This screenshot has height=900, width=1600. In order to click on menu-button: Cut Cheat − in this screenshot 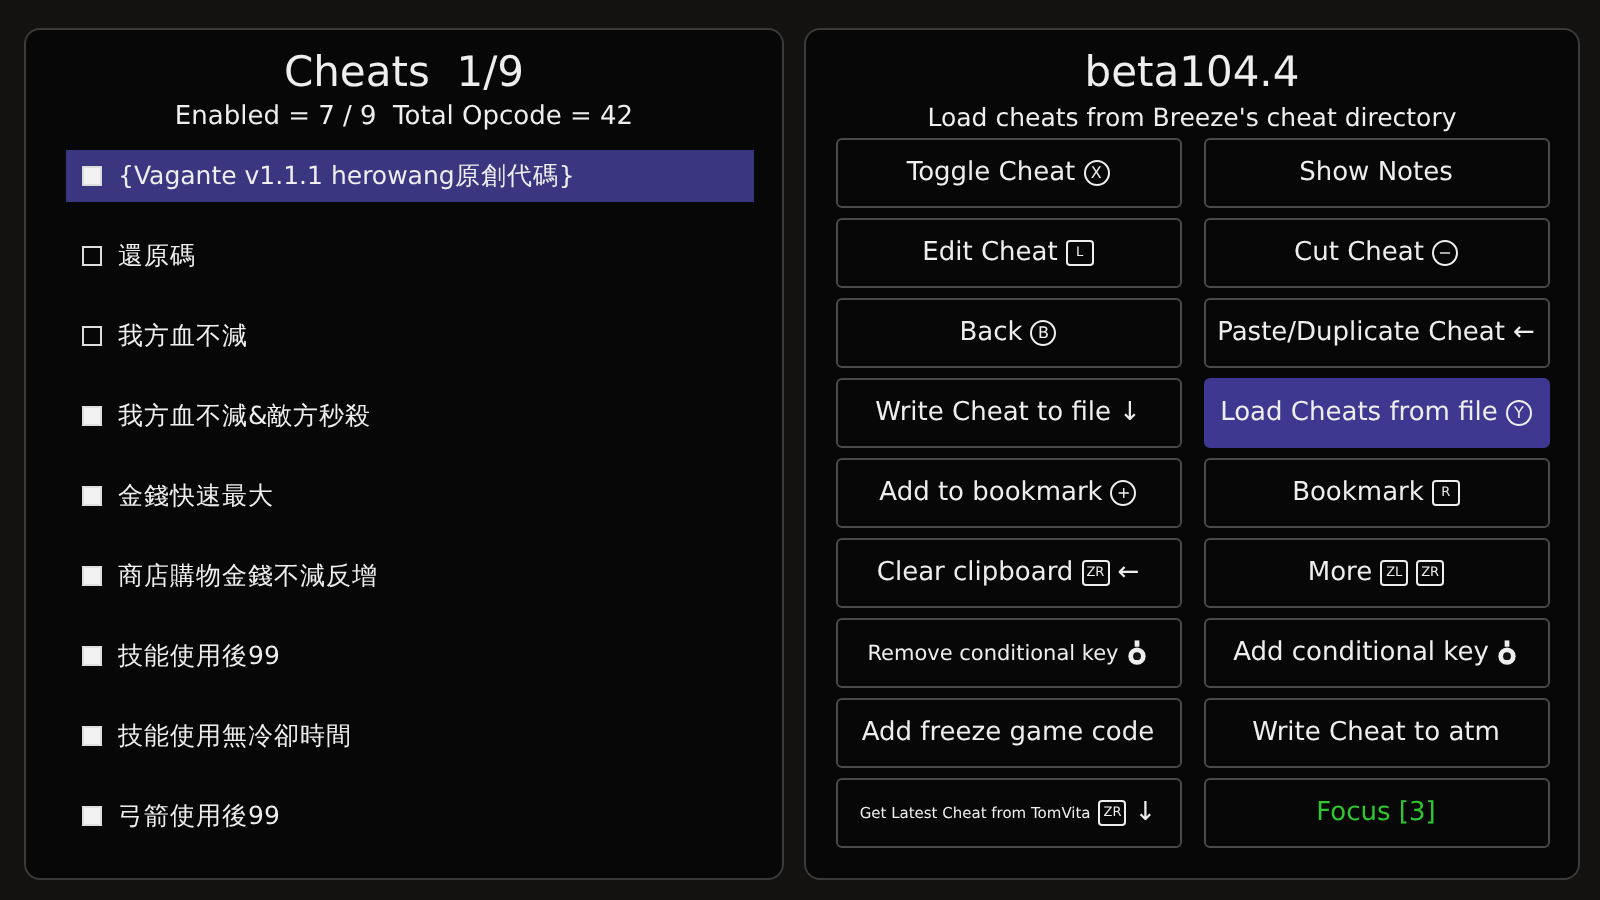, I will do `click(1376, 253)`.